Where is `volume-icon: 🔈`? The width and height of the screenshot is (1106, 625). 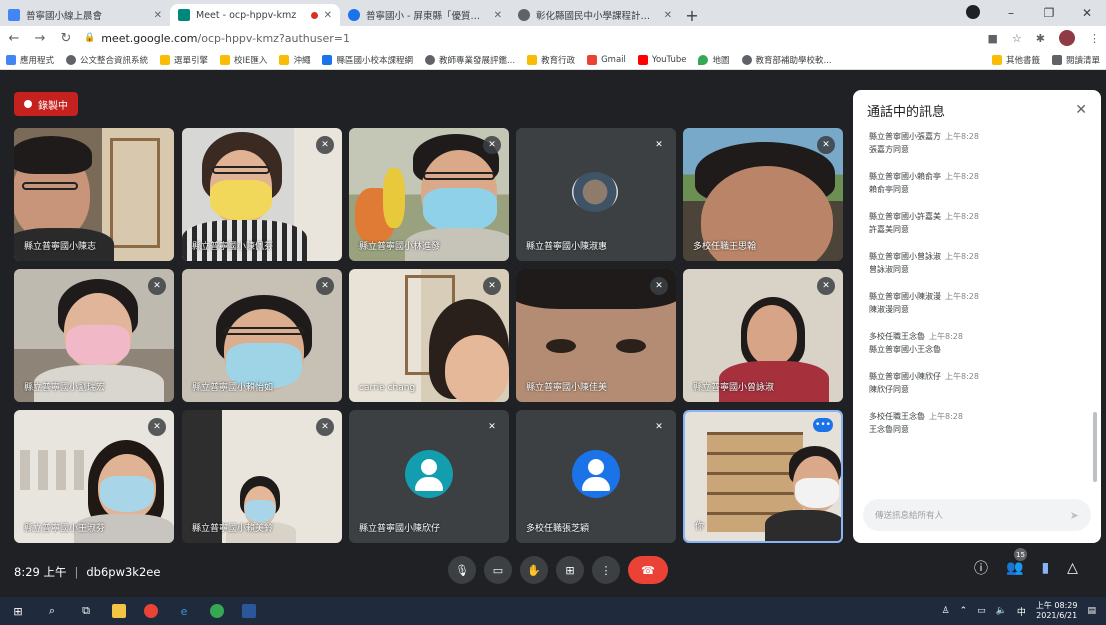 volume-icon: 🔈 is located at coordinates (1001, 611).